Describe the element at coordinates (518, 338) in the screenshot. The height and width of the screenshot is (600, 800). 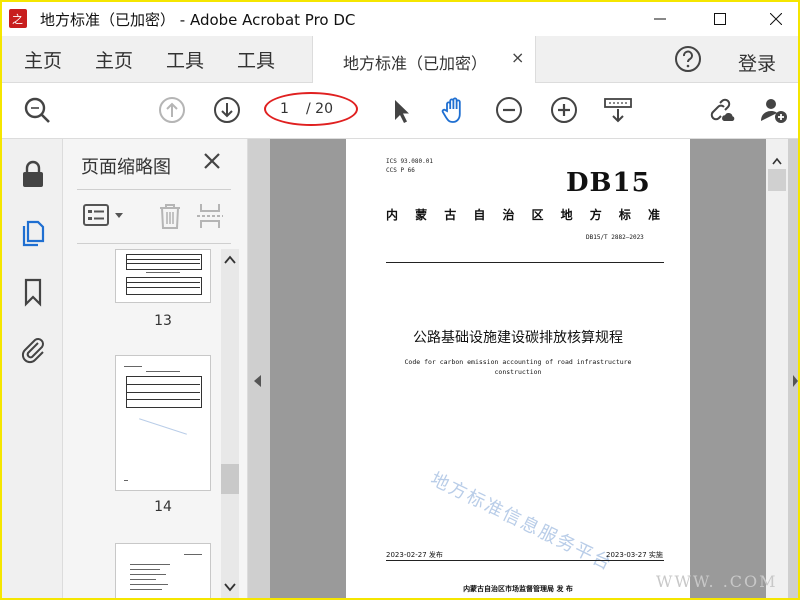
I see `document-title-cn: 公路基础设施建设碳排放核算规程` at that location.